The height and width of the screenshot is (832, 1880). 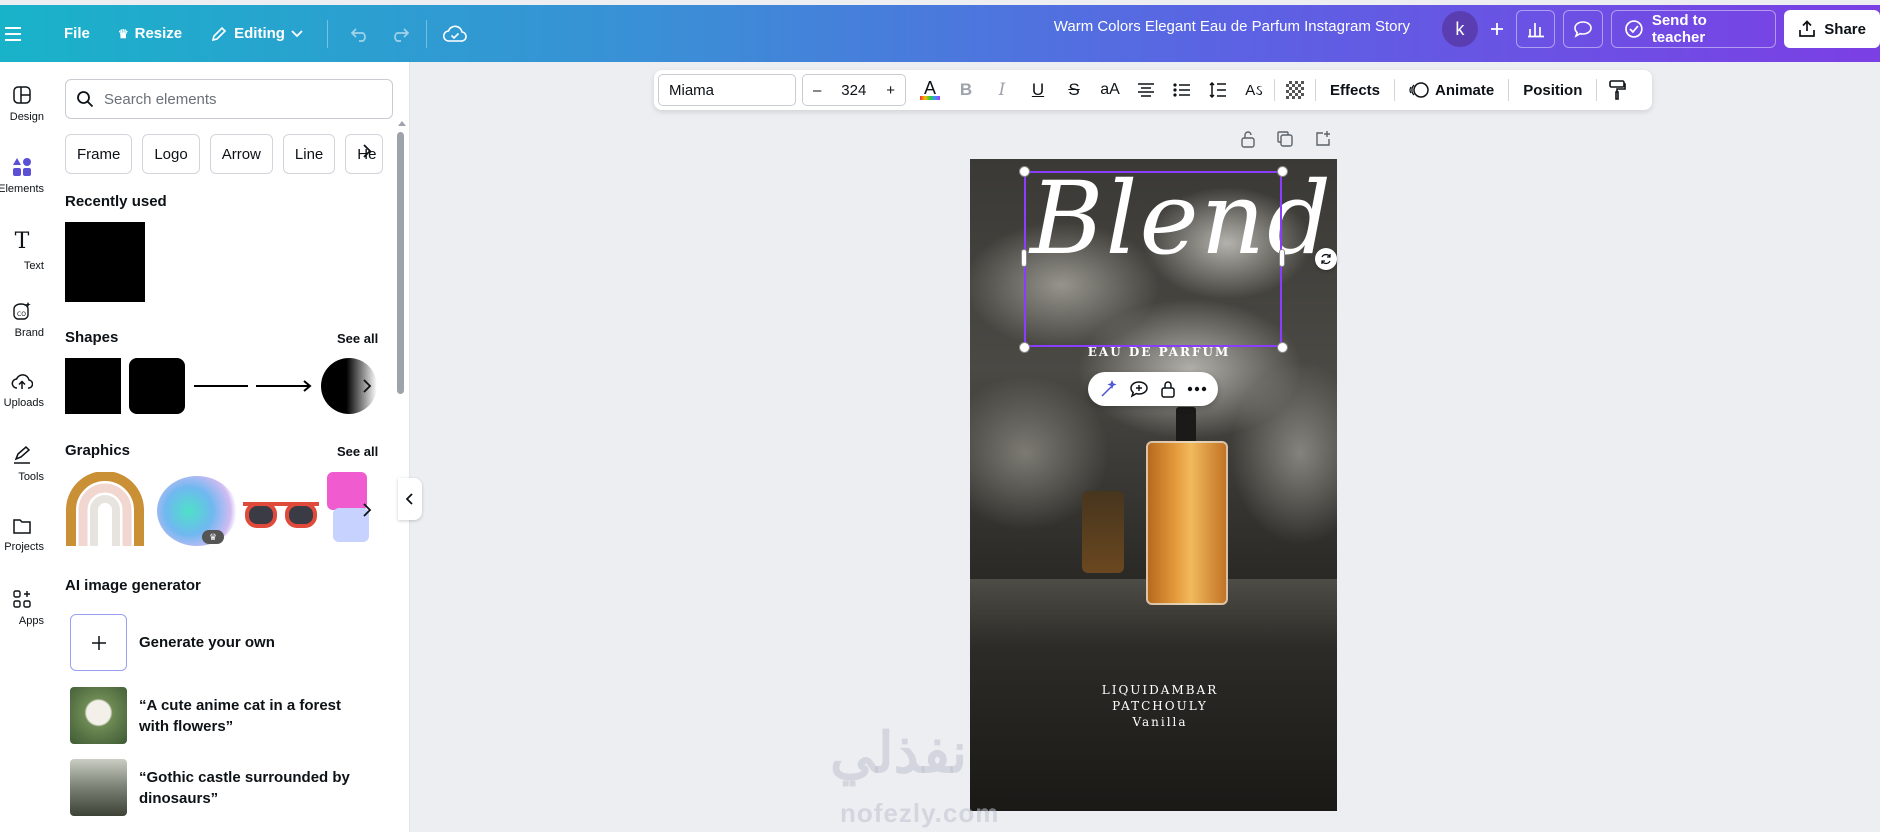 I want to click on font-size-value: 324, so click(x=853, y=90).